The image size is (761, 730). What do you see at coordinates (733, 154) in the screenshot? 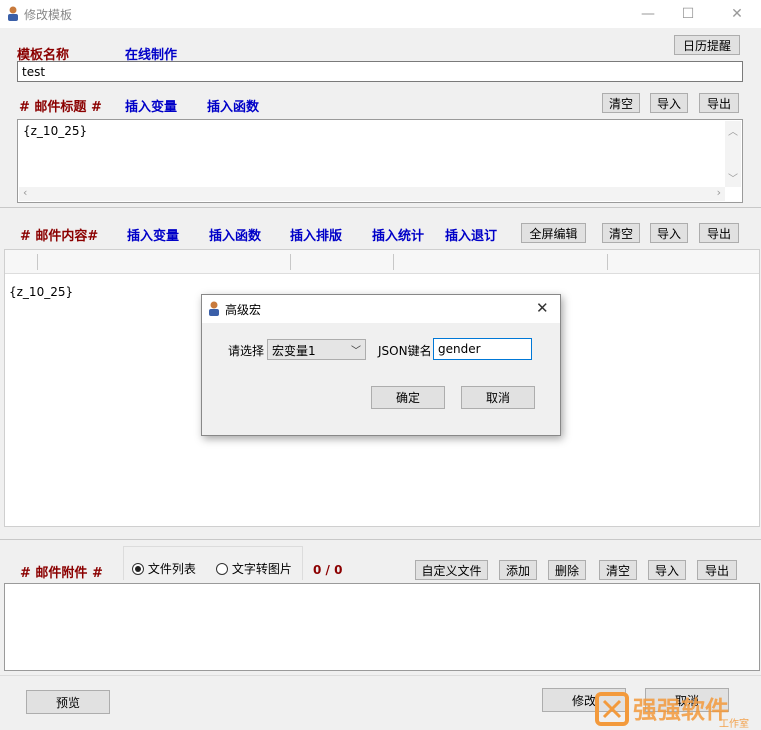
I see `subject-vscrollbar: ︿ ﹀` at bounding box center [733, 154].